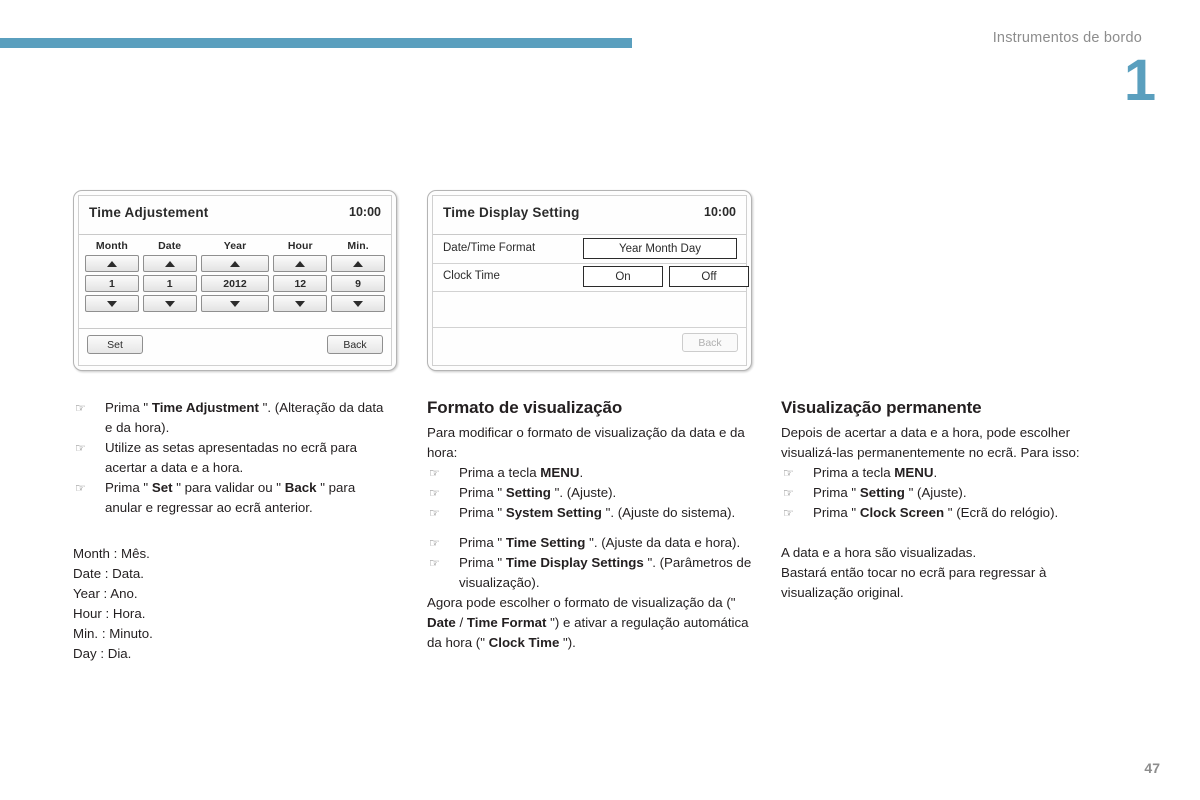  What do you see at coordinates (358, 246) in the screenshot?
I see `column-label-minute: Min.` at bounding box center [358, 246].